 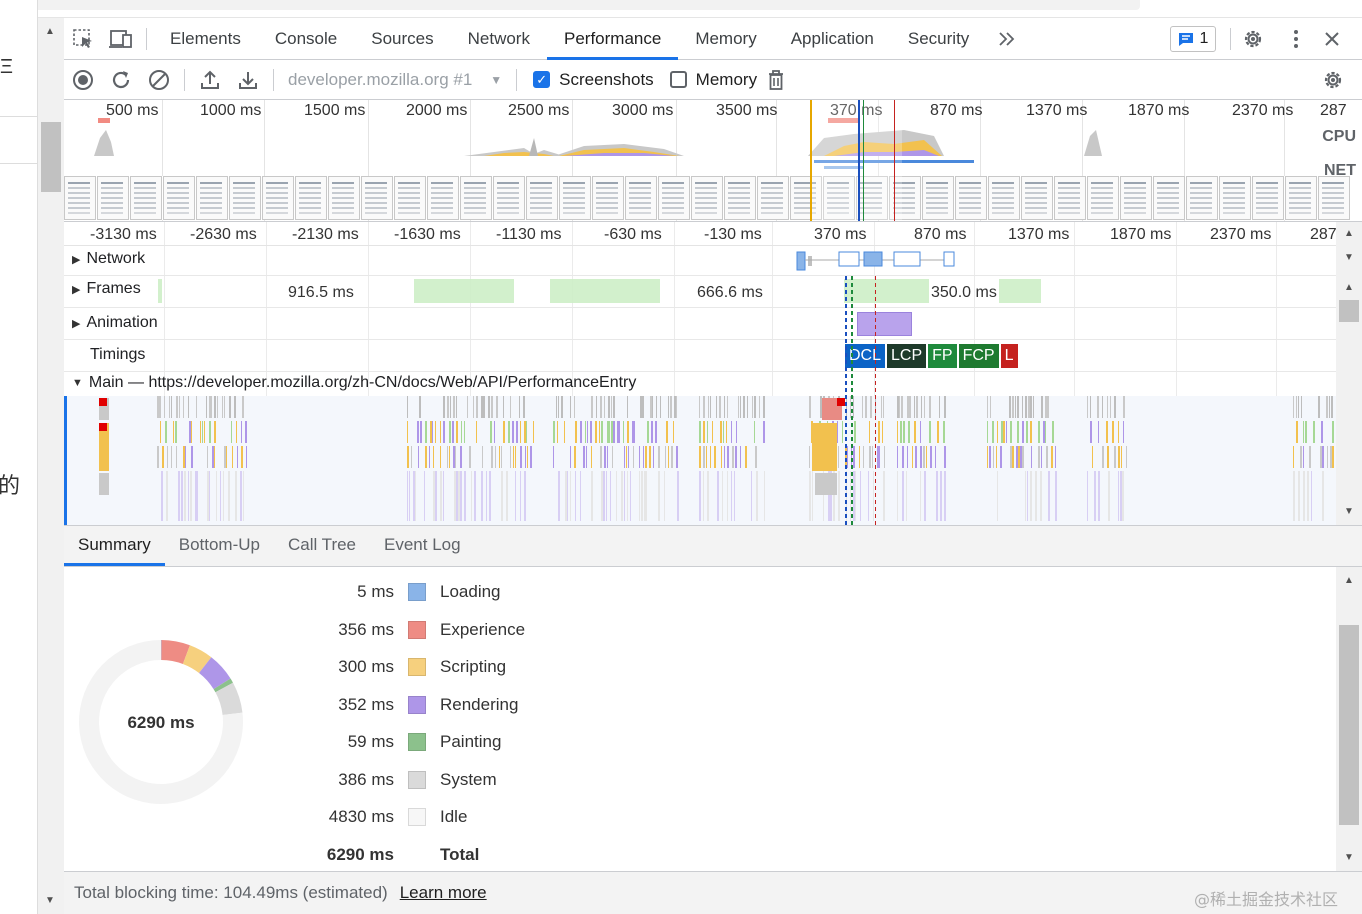 What do you see at coordinates (76, 289) in the screenshot?
I see `expand-triangle-icon: ▶` at bounding box center [76, 289].